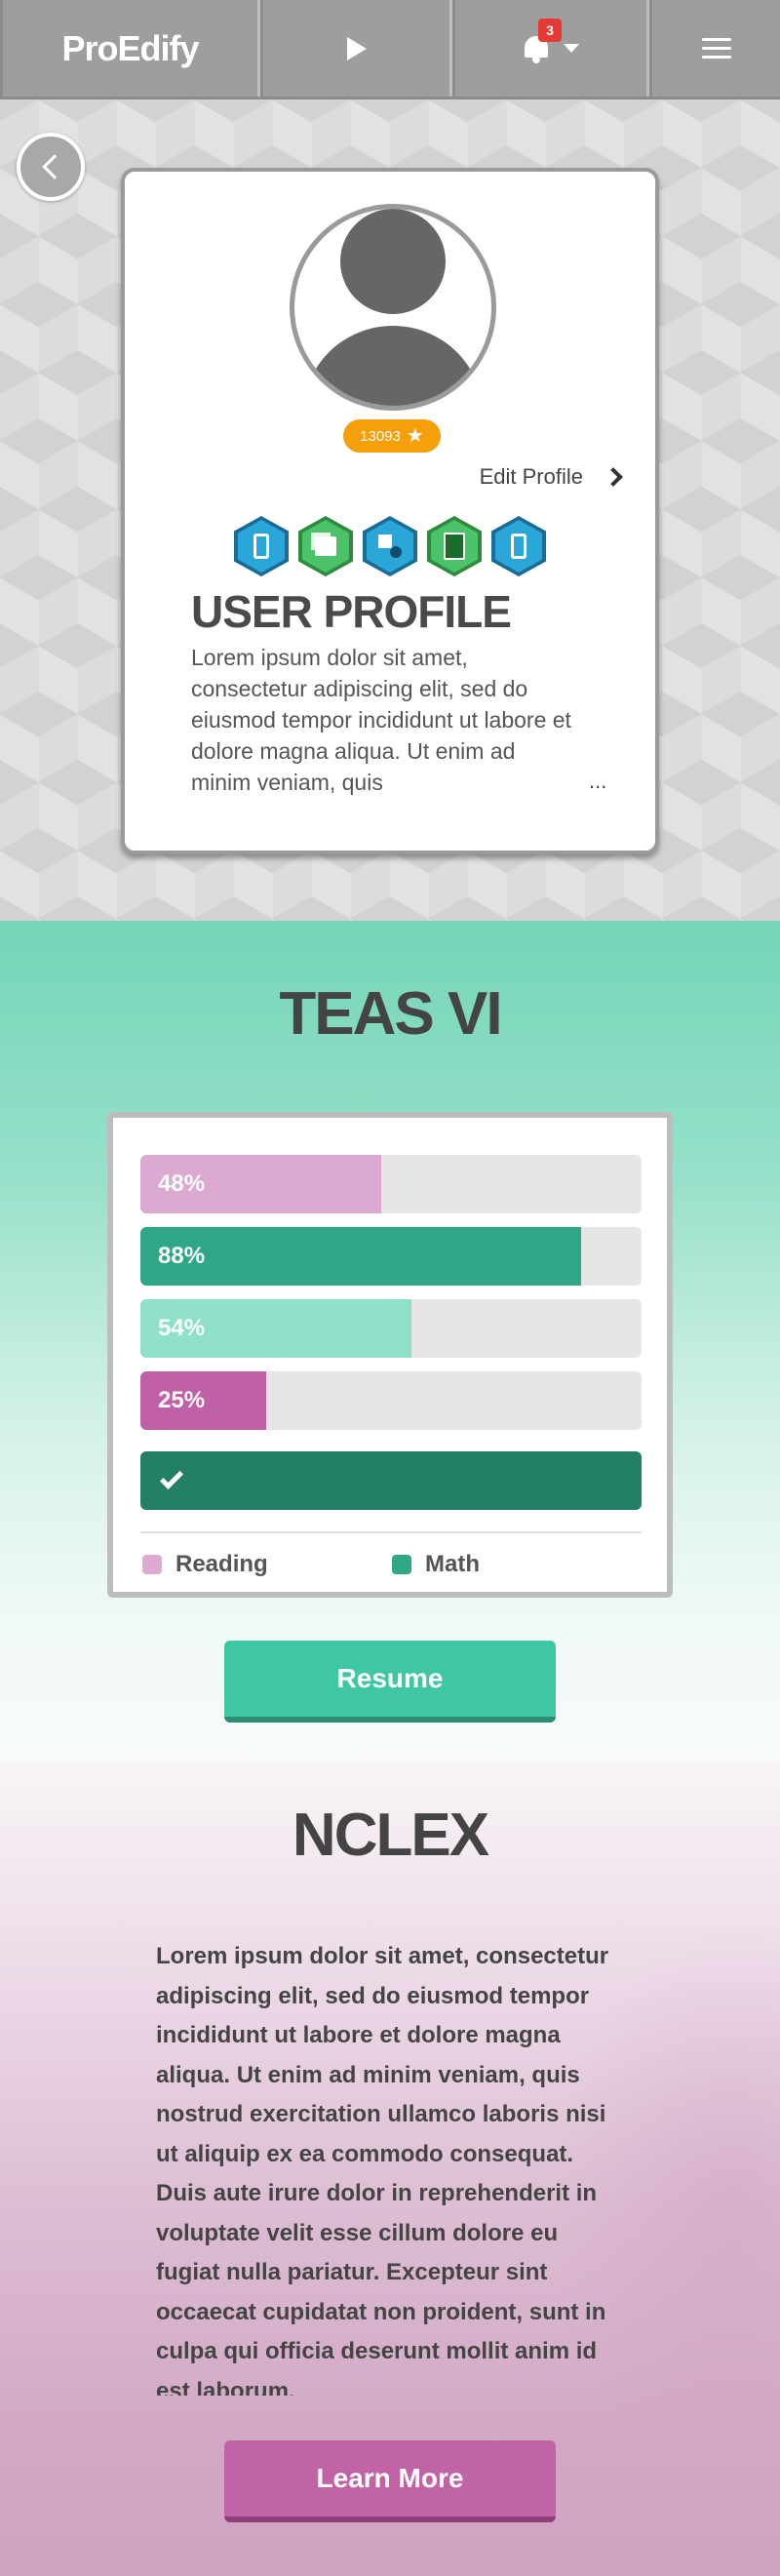  Describe the element at coordinates (361, 1256) in the screenshot. I see `progress-bar-fill: 88%` at that location.